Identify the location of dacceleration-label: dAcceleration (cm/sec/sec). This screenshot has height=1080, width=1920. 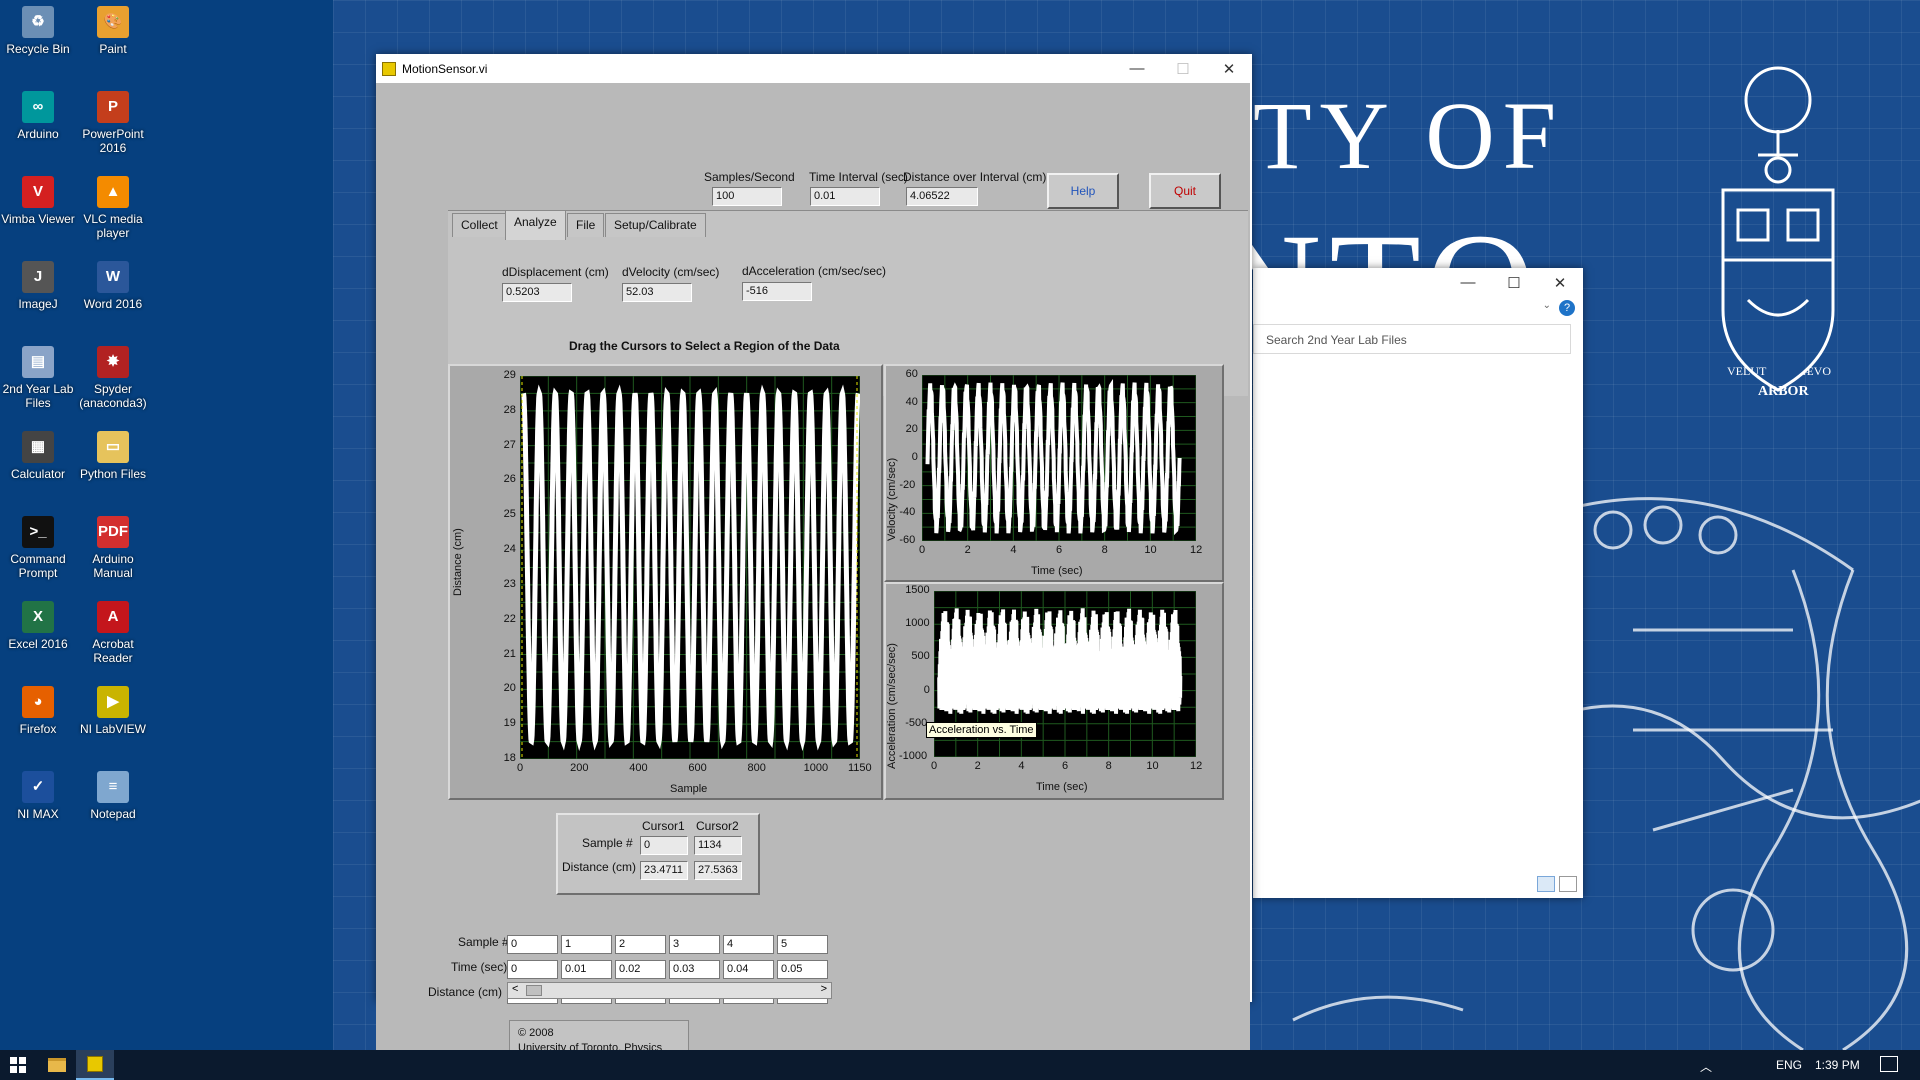
(814, 271).